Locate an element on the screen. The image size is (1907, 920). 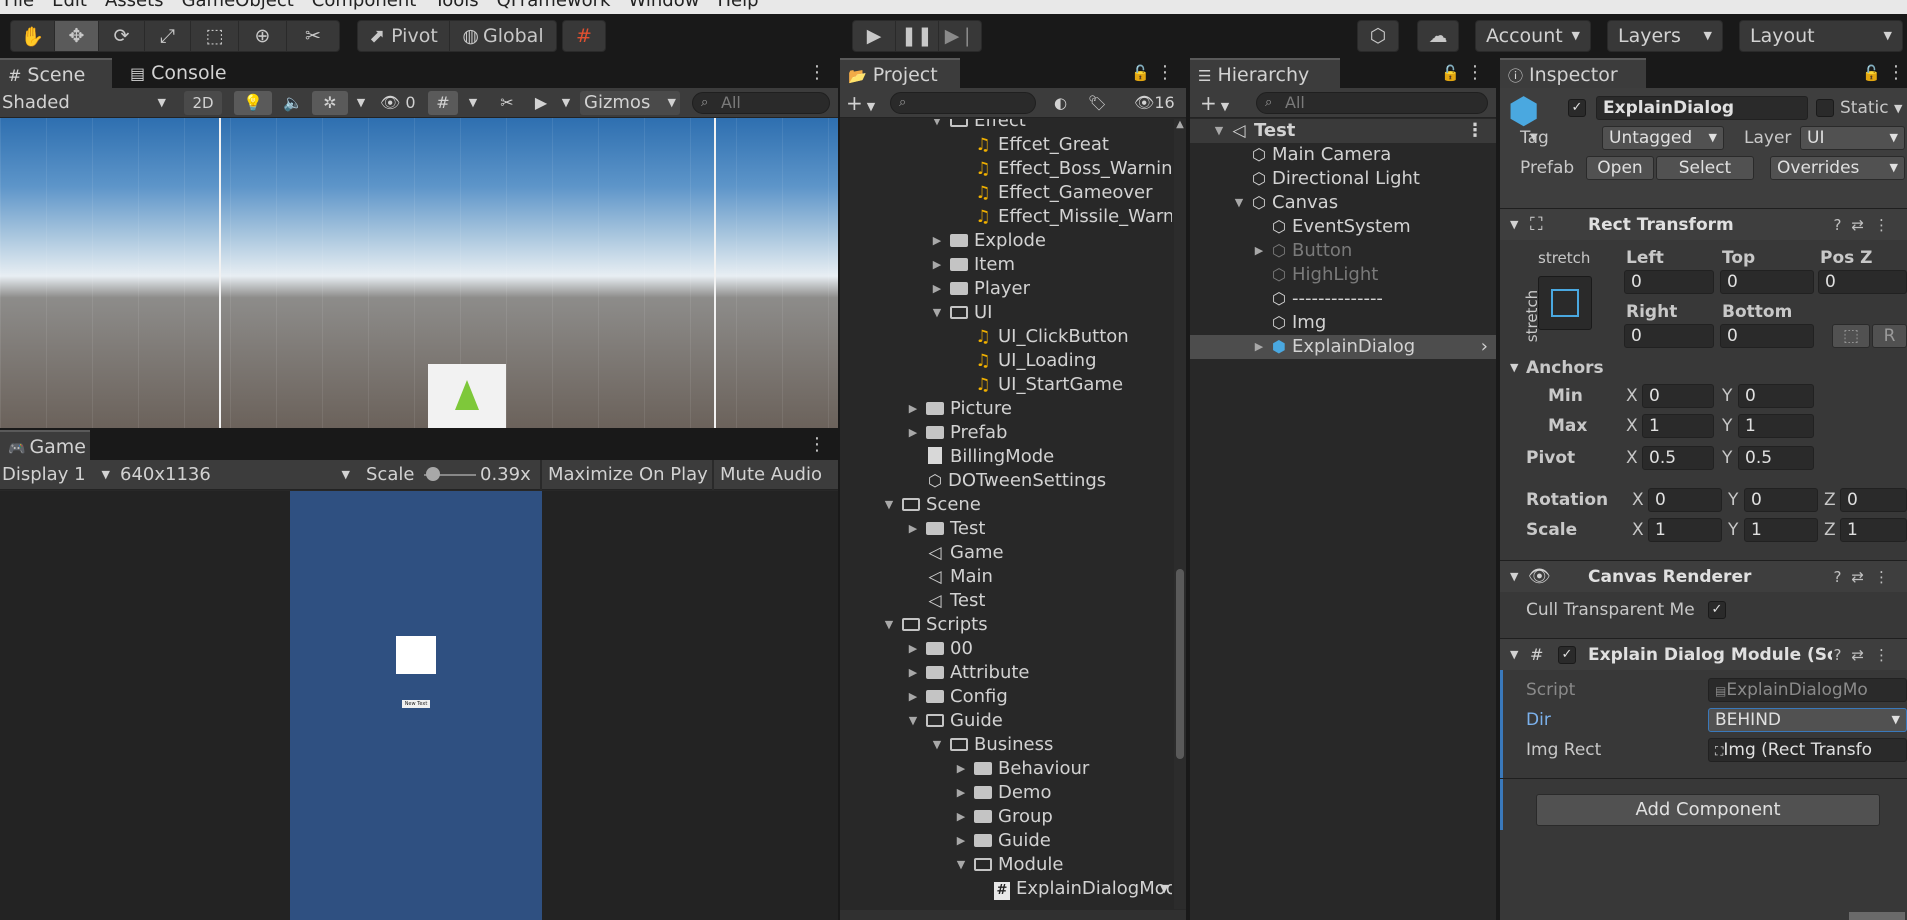
display-dropdown: Display 1 ▼ is located at coordinates (57, 475).